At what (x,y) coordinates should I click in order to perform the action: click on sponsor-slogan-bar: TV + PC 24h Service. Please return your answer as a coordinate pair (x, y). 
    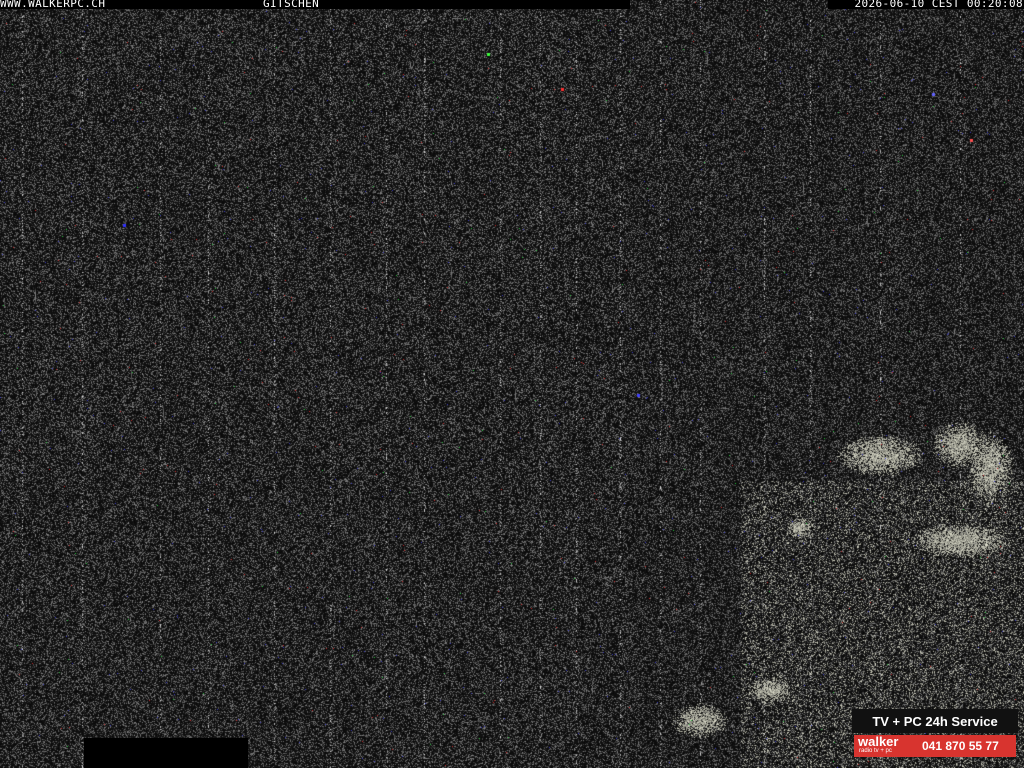
    Looking at the image, I should click on (935, 721).